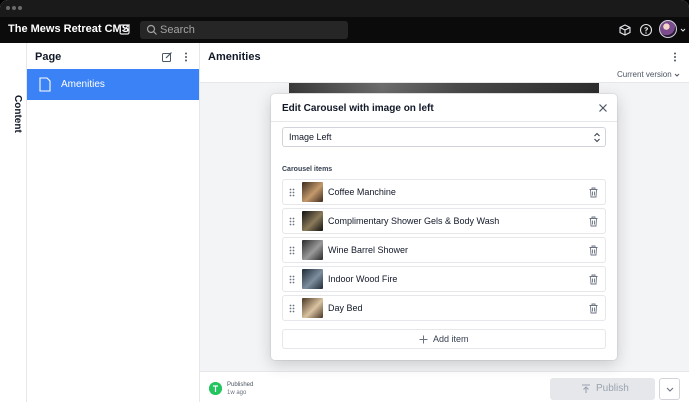 Image resolution: width=689 pixels, height=402 pixels. I want to click on search-icon, so click(151, 29).